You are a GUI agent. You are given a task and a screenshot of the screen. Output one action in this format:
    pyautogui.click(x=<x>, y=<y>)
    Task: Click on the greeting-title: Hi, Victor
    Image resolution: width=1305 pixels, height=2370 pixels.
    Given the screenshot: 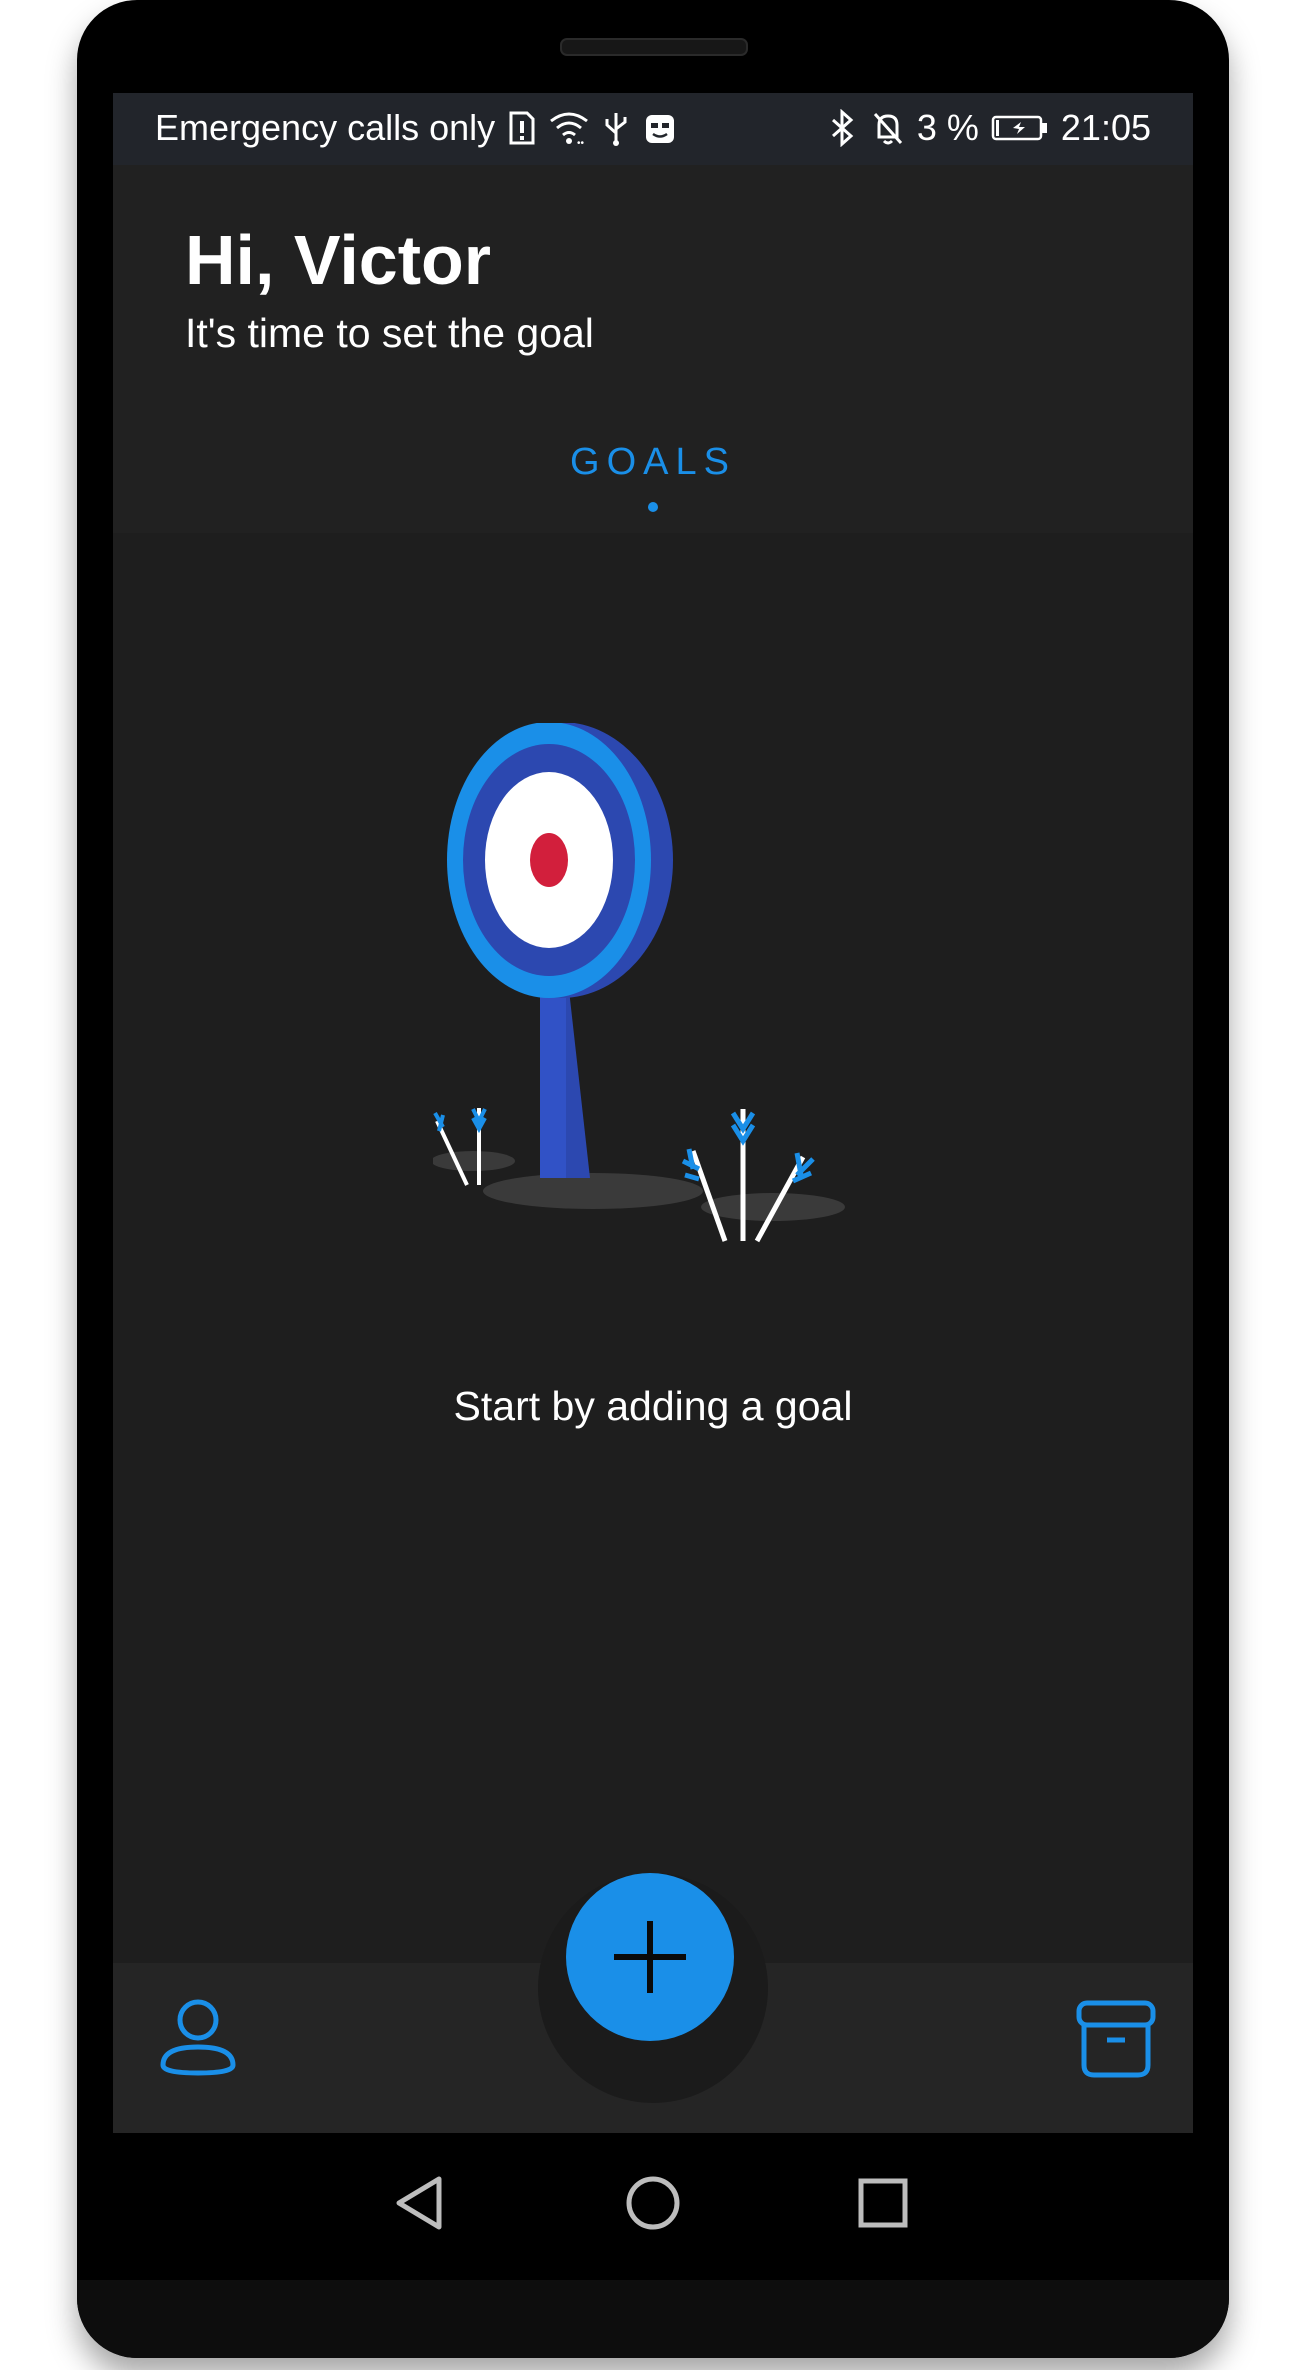 What is the action you would take?
    pyautogui.click(x=338, y=260)
    